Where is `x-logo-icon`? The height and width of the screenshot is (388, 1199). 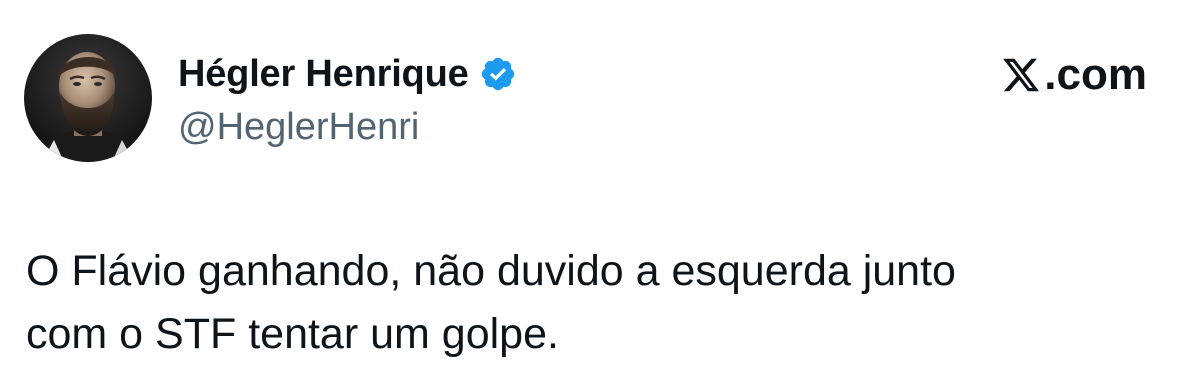
x-logo-icon is located at coordinates (1021, 75).